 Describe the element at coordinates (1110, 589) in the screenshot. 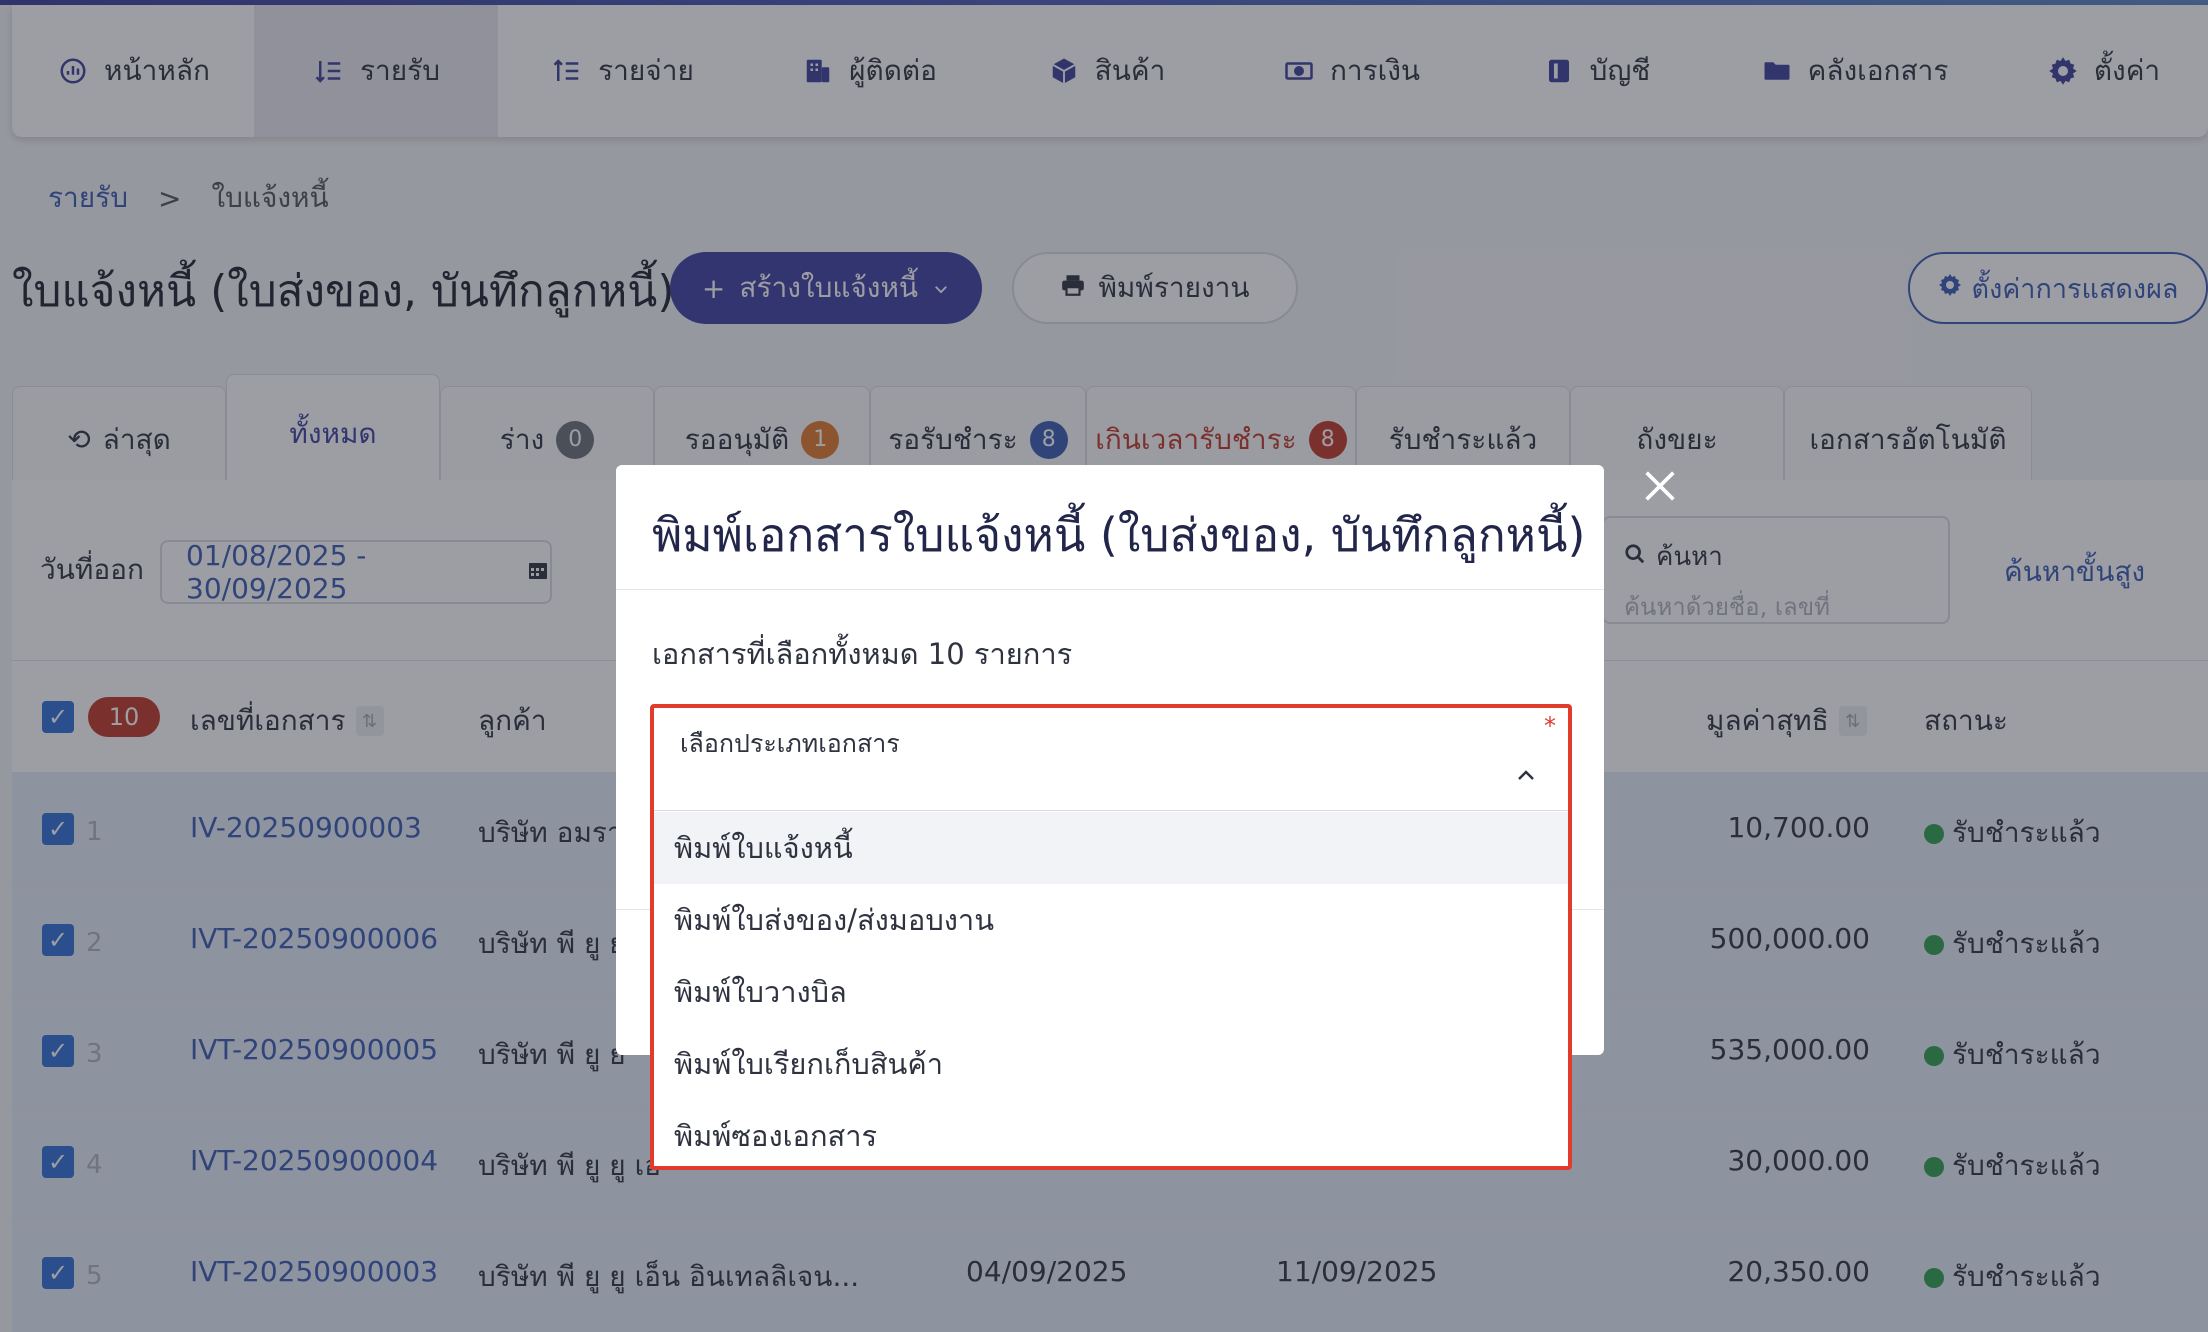

I see `modal-divider` at that location.